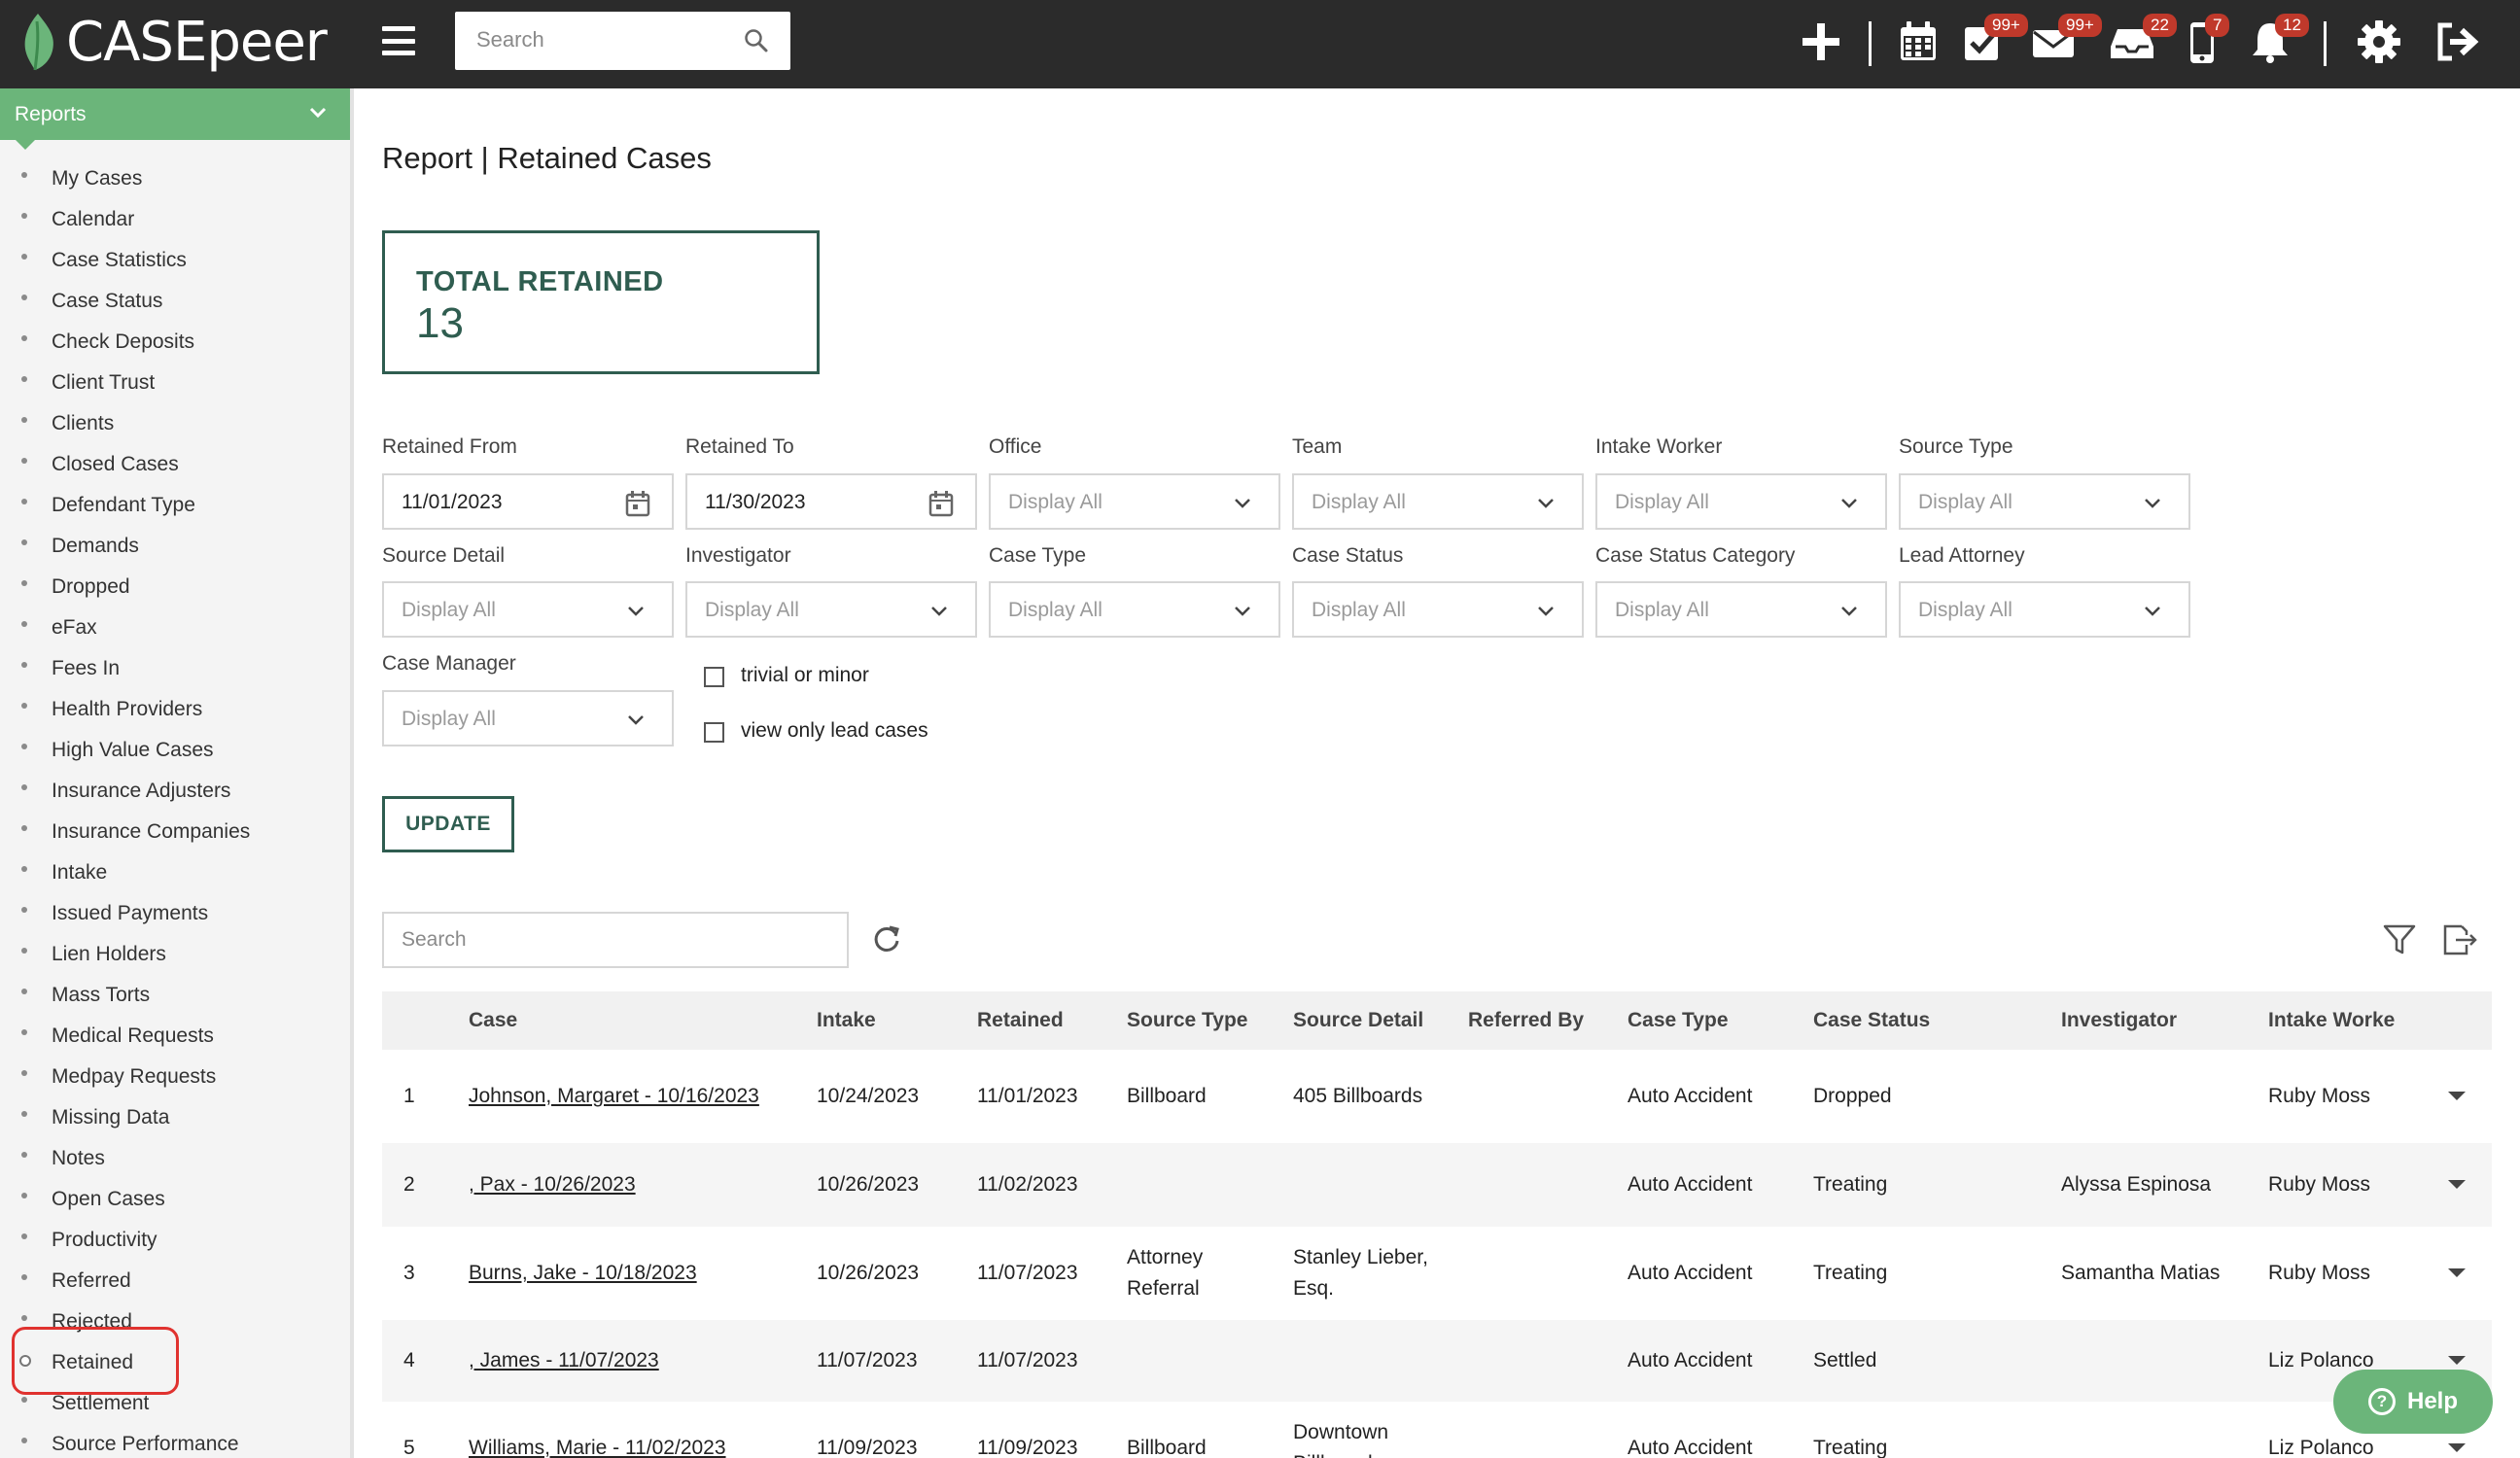  I want to click on phone-button: 7, so click(2204, 40).